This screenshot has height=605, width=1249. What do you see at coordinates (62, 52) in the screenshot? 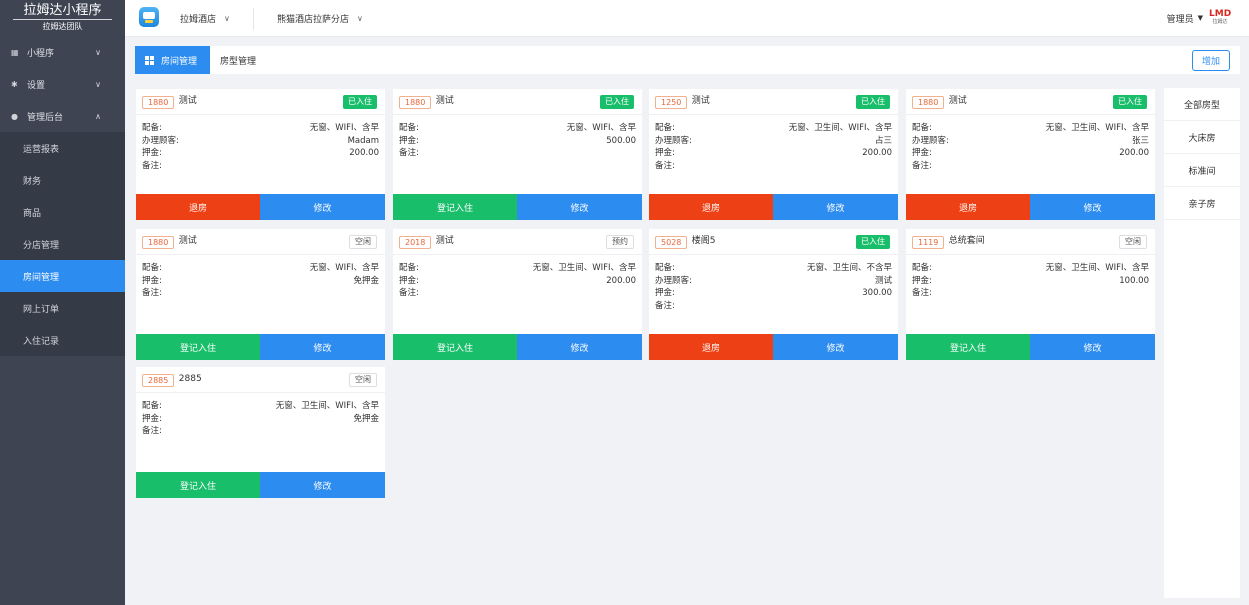
I see `menu-group-miniprogram: ▦ 小程序 ∨` at bounding box center [62, 52].